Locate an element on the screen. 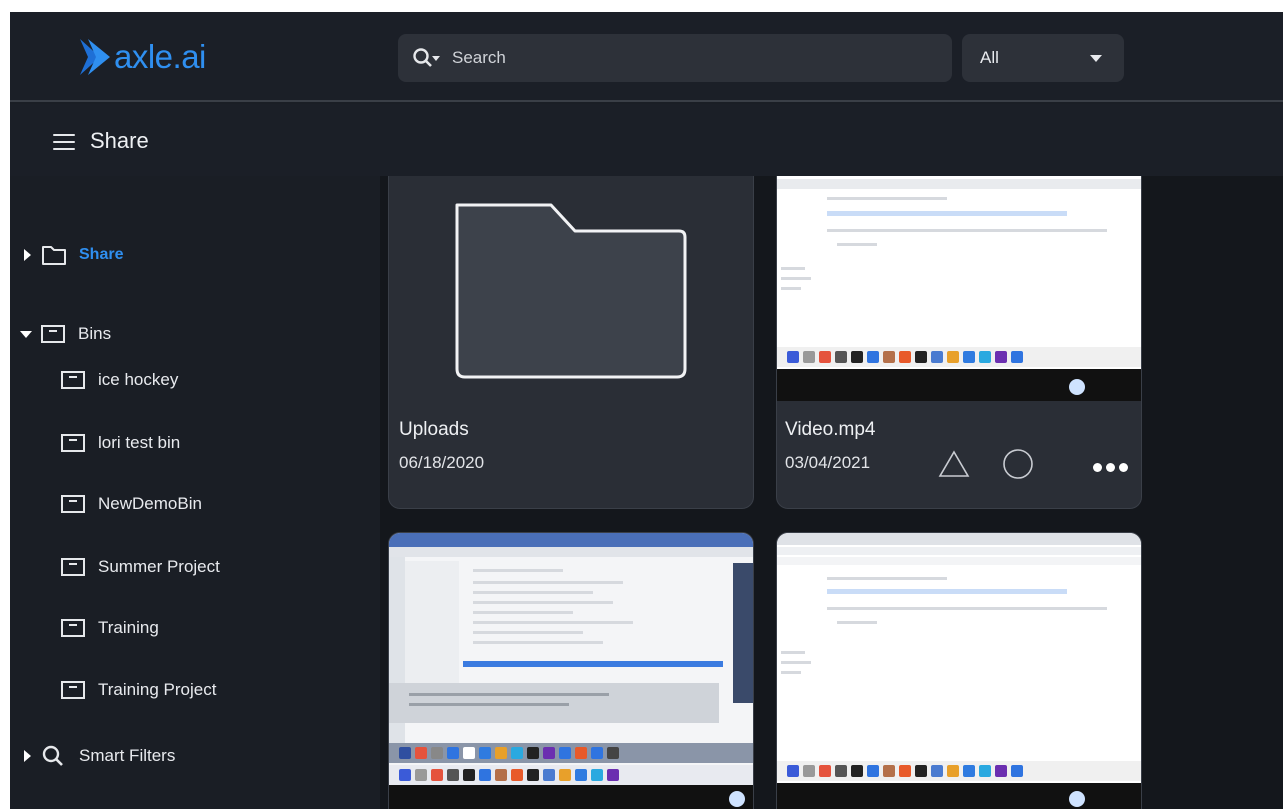 The width and height of the screenshot is (1283, 809). card-actions is located at coordinates (1032, 464).